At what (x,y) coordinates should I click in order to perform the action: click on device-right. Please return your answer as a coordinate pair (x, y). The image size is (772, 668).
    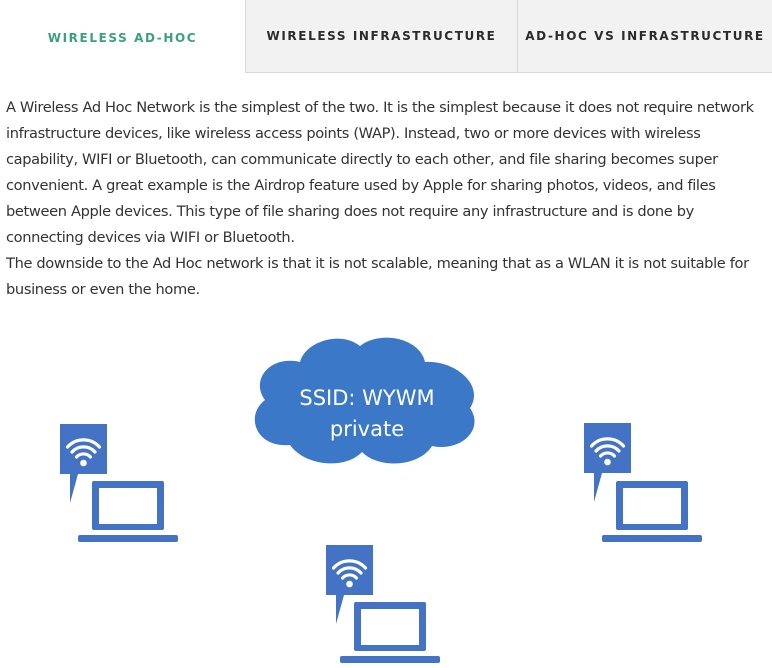
    Looking at the image, I should click on (642, 481).